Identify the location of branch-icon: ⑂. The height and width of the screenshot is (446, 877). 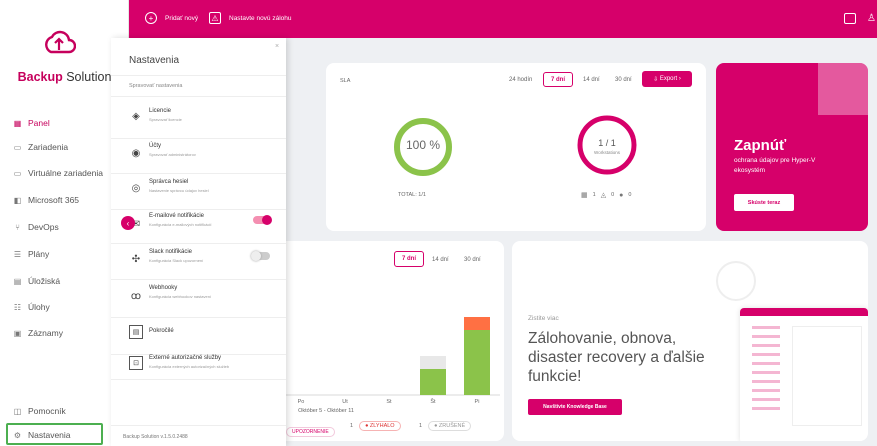
(17, 227).